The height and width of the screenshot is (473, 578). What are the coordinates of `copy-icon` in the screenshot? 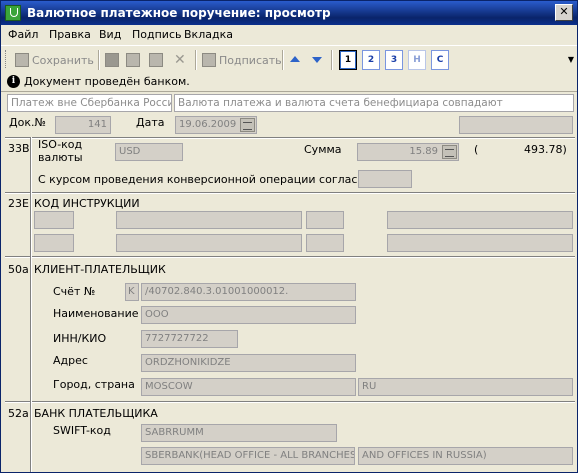 It's located at (133, 60).